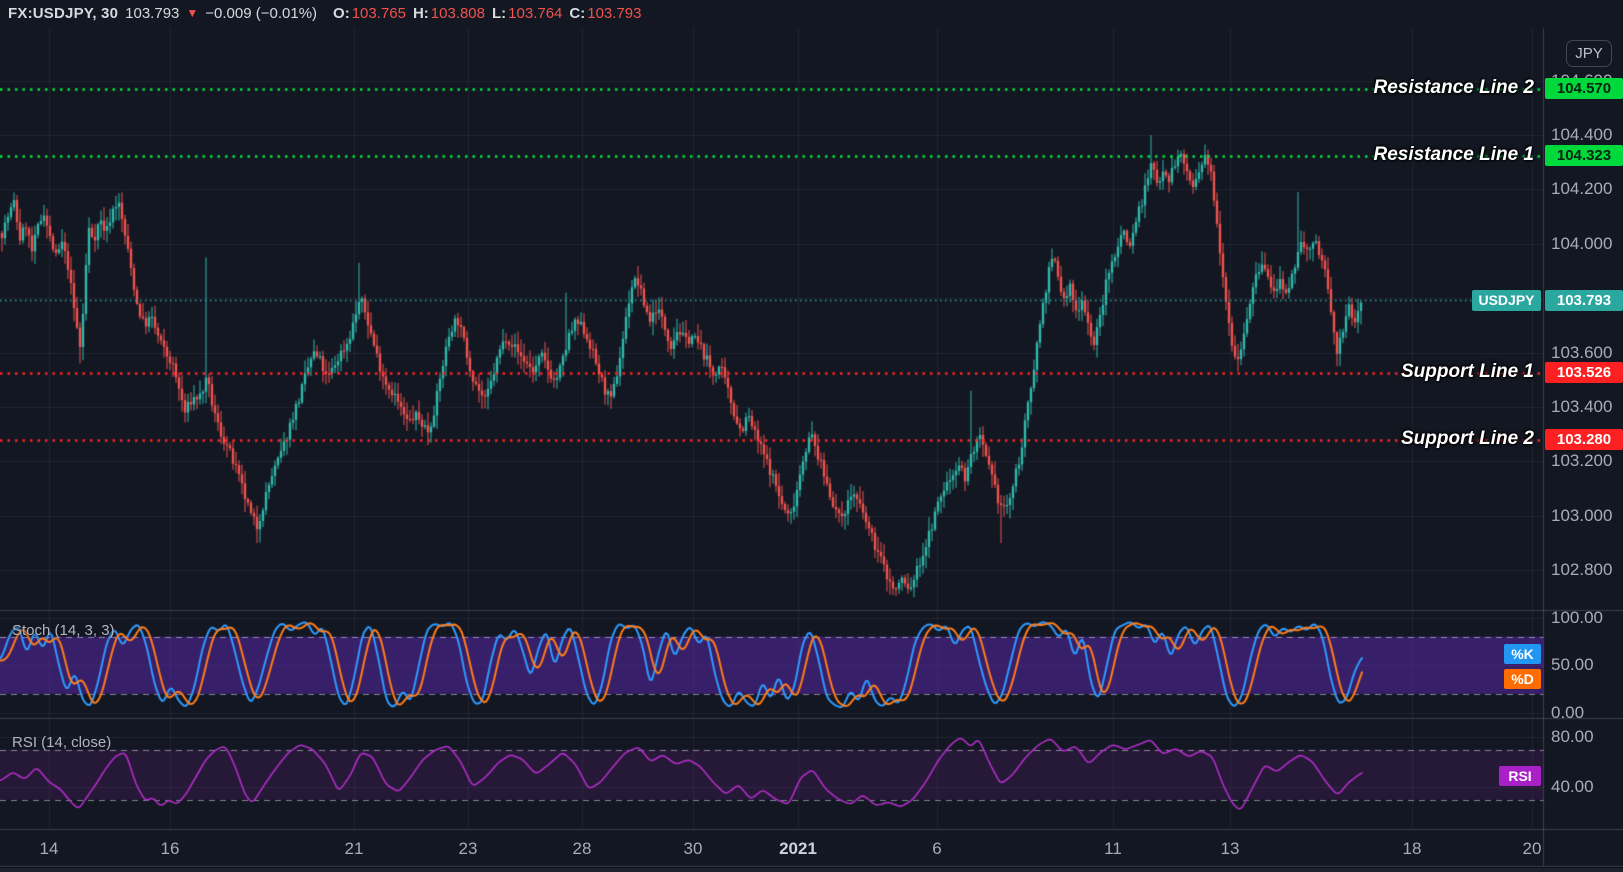 The height and width of the screenshot is (872, 1623). Describe the element at coordinates (1572, 786) in the screenshot. I see `rsi-axis-label: 40.00` at that location.